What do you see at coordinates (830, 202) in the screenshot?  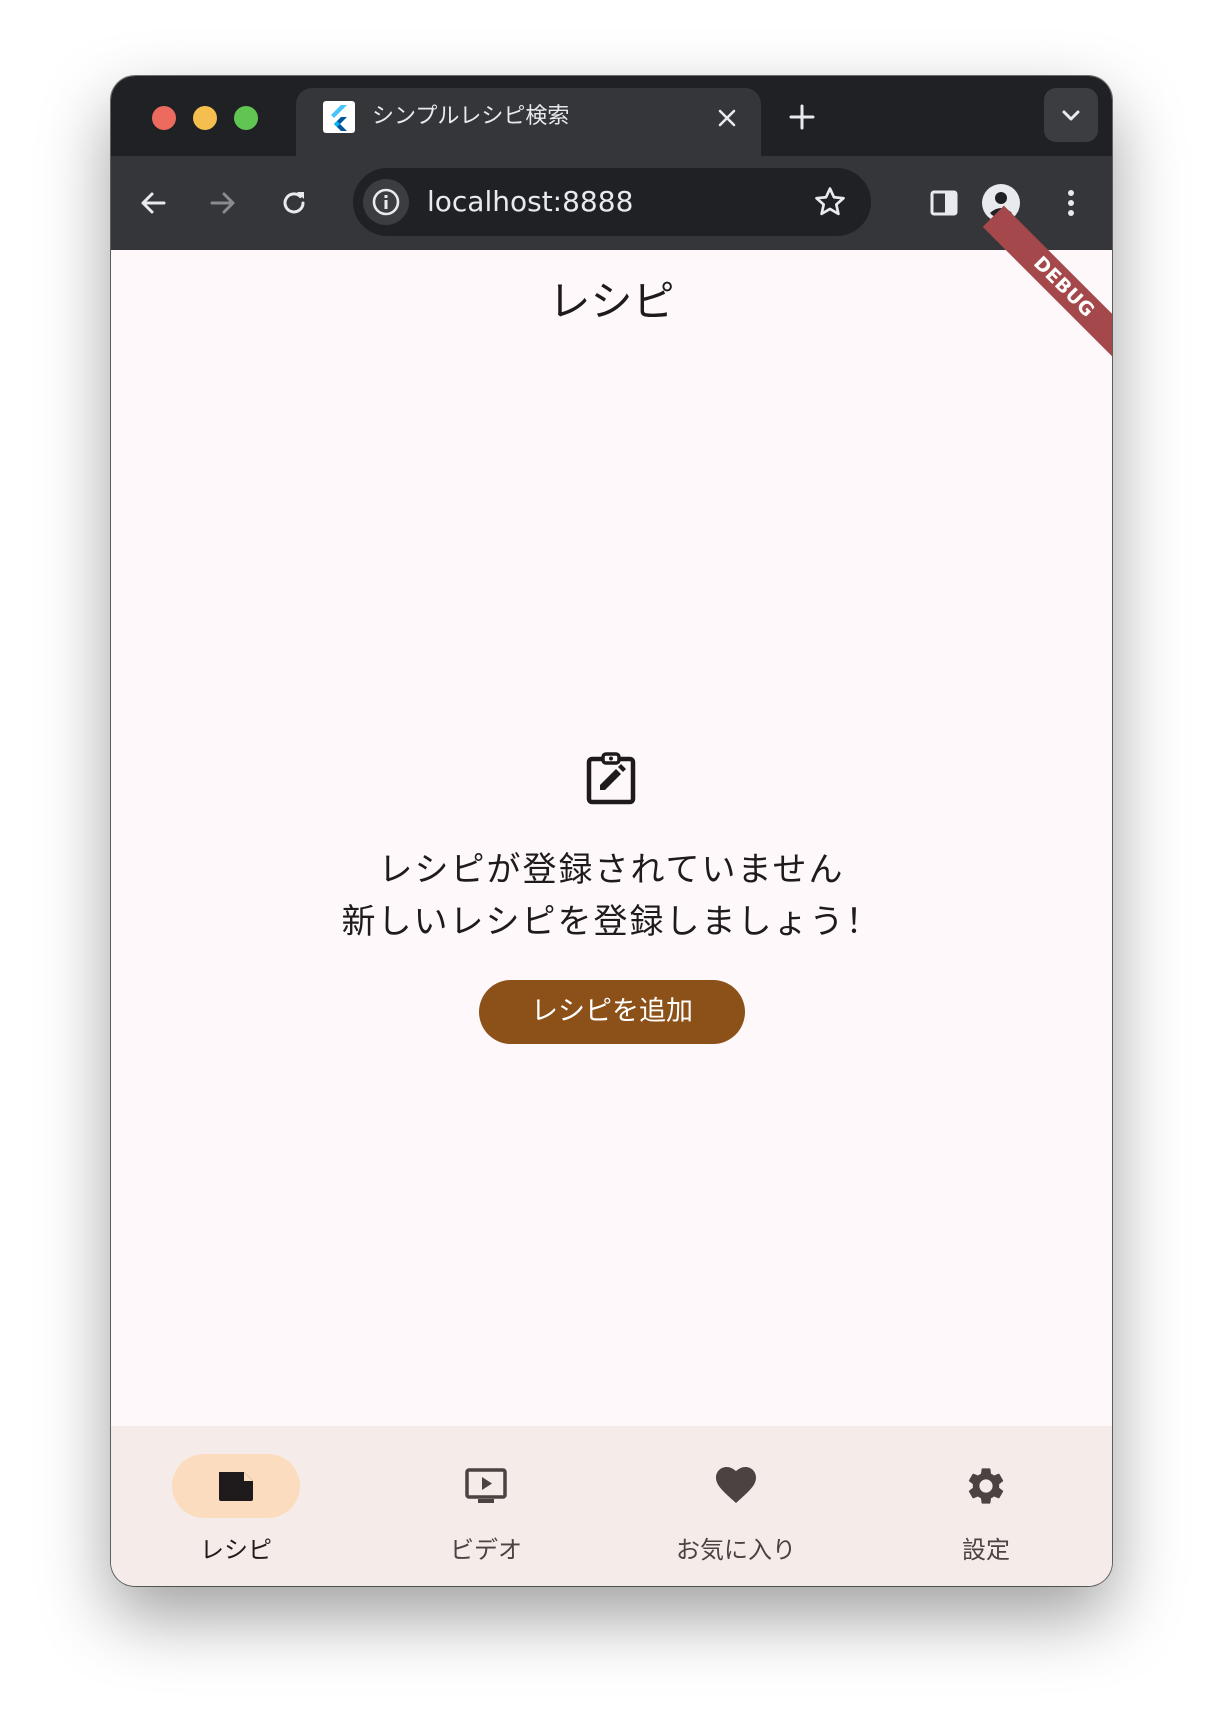 I see `bookmark-star-icon` at bounding box center [830, 202].